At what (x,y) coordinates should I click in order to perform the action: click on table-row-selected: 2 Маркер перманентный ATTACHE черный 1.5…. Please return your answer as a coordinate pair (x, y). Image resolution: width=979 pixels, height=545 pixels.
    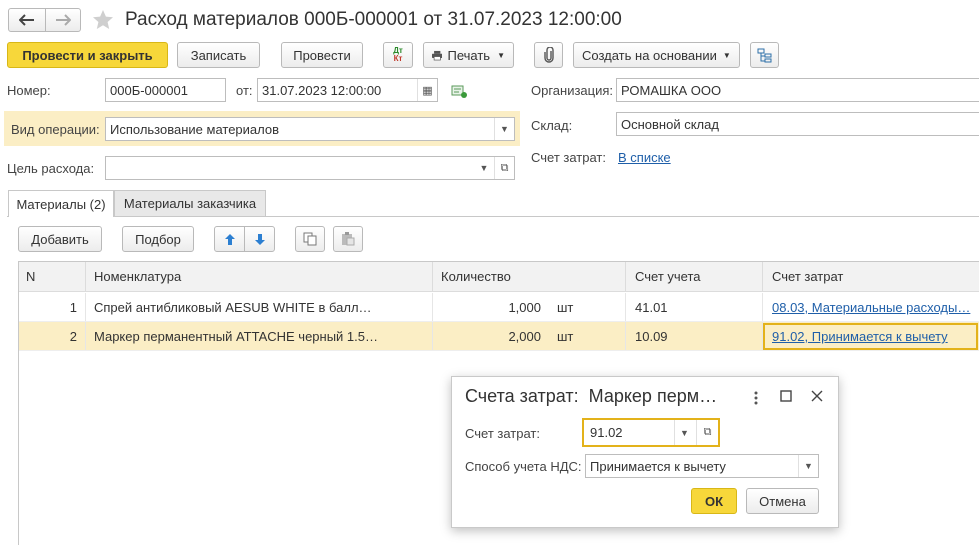
    Looking at the image, I should click on (499, 336).